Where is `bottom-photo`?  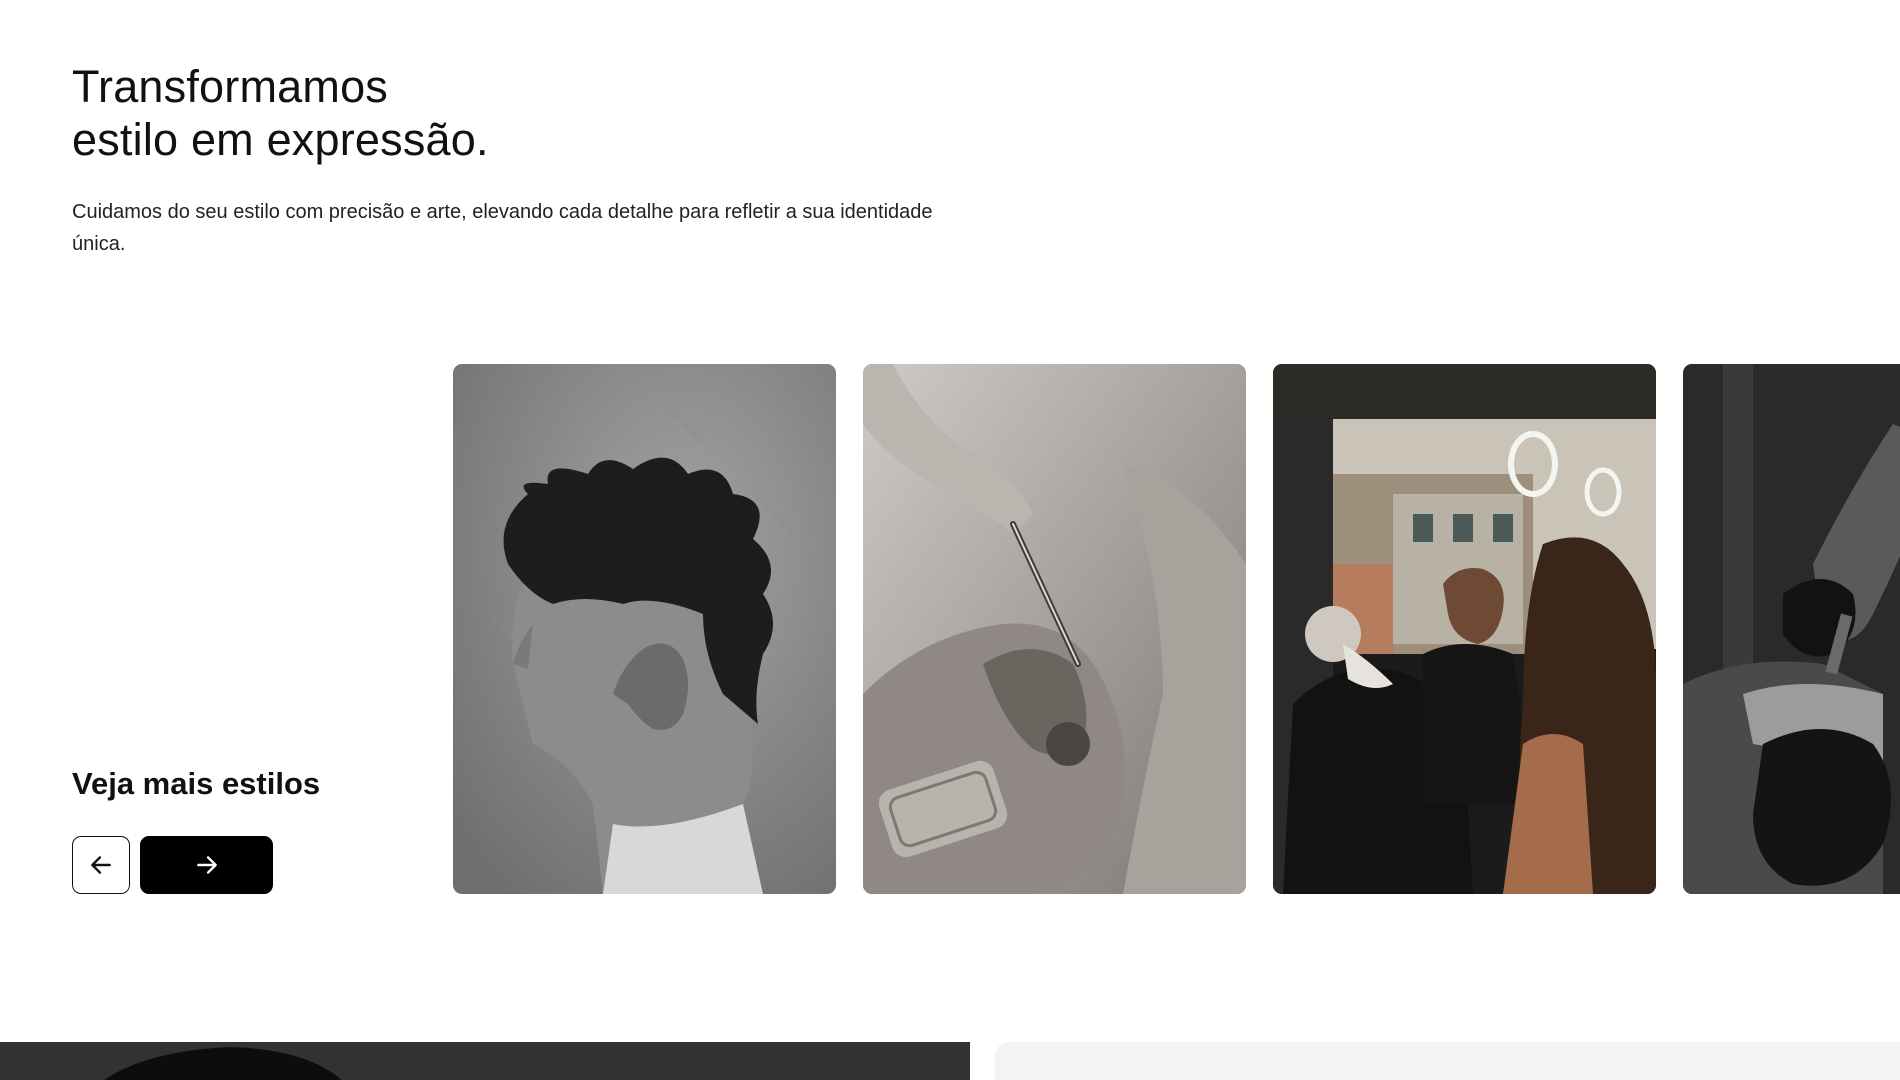
bottom-photo is located at coordinates (485, 1061).